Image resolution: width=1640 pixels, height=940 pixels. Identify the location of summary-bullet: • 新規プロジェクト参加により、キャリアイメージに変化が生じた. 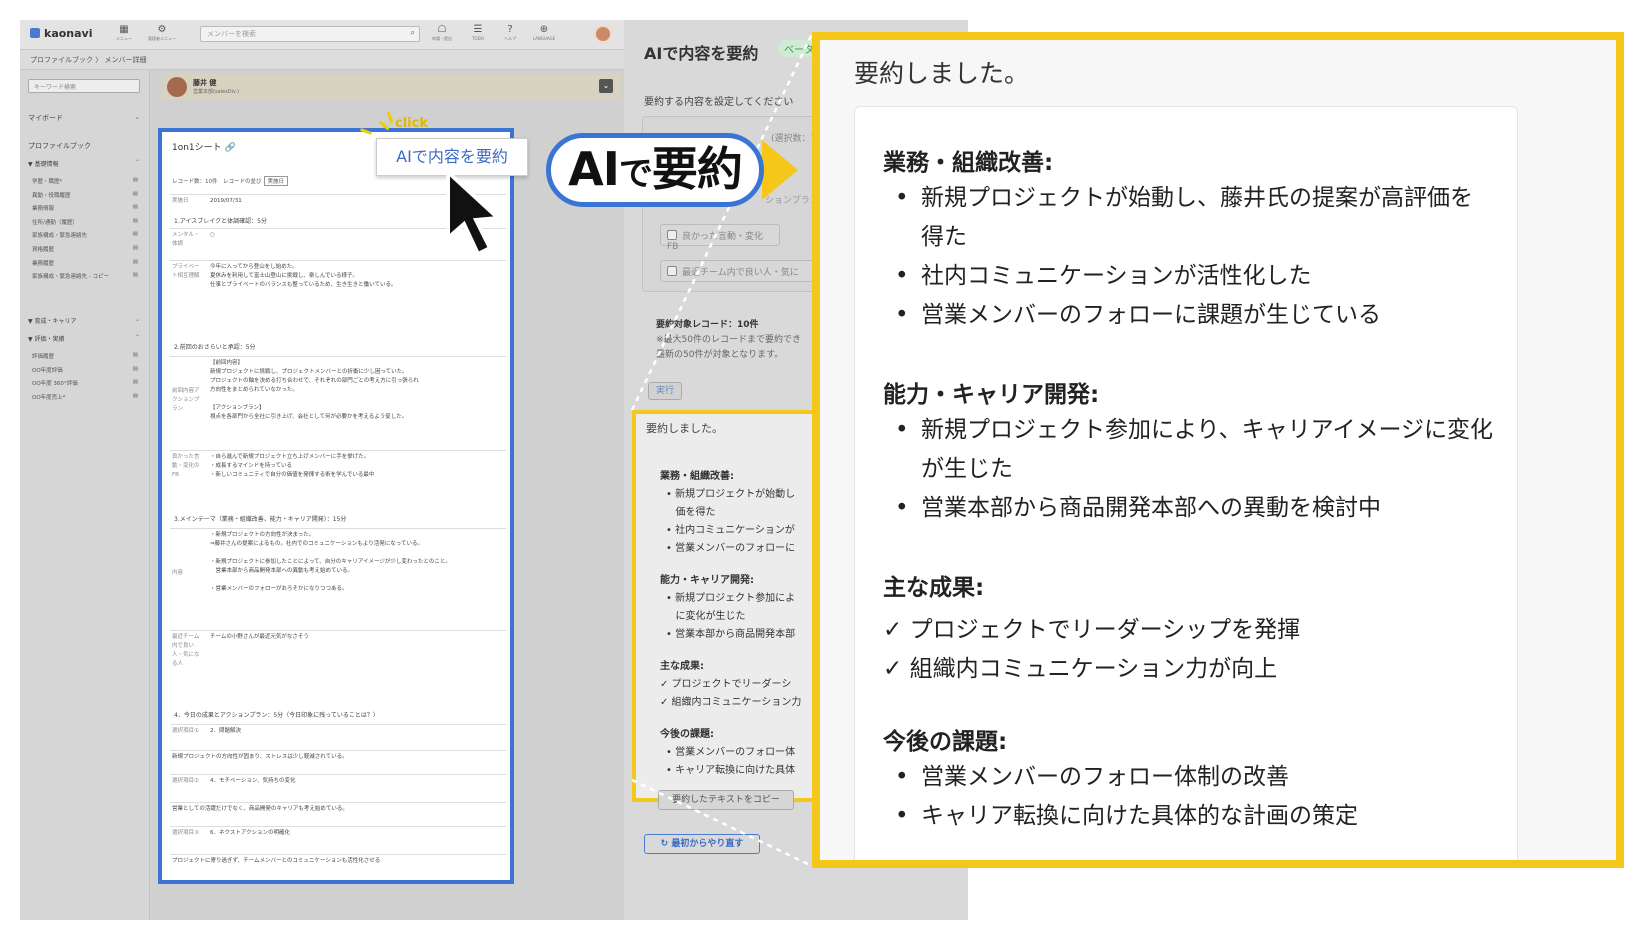
(1194, 449).